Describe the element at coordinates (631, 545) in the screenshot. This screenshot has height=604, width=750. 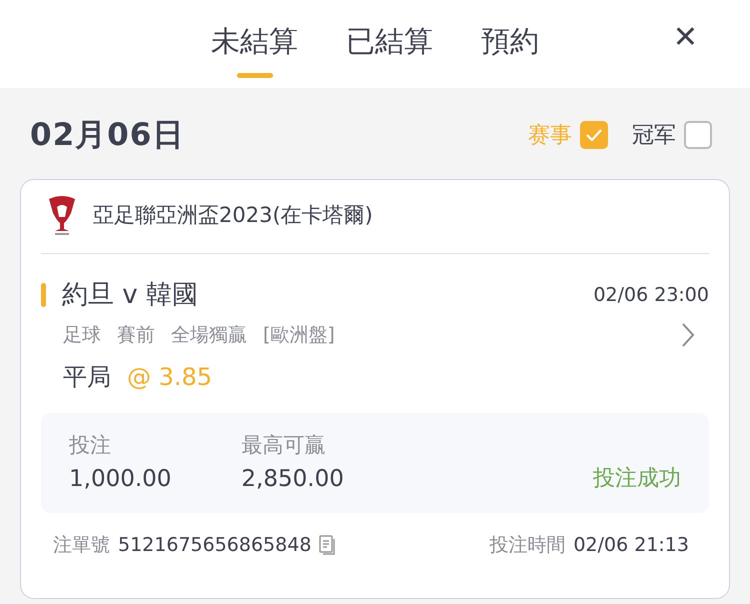
I see `bet-time: 02/06 21:13` at that location.